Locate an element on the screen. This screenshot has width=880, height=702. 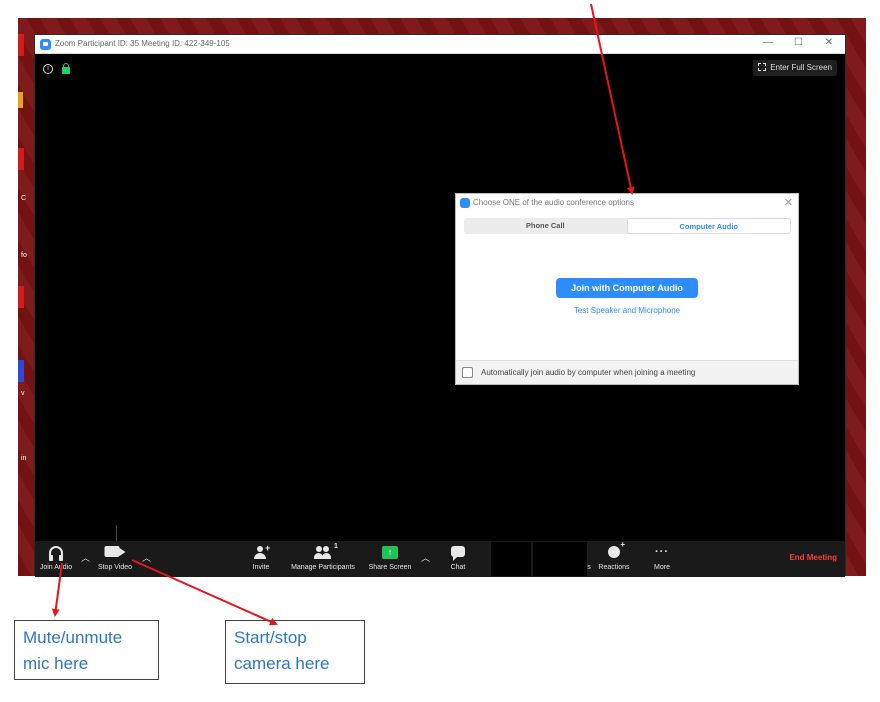
audio-tabs: Phone Call Computer Audio is located at coordinates (627, 226).